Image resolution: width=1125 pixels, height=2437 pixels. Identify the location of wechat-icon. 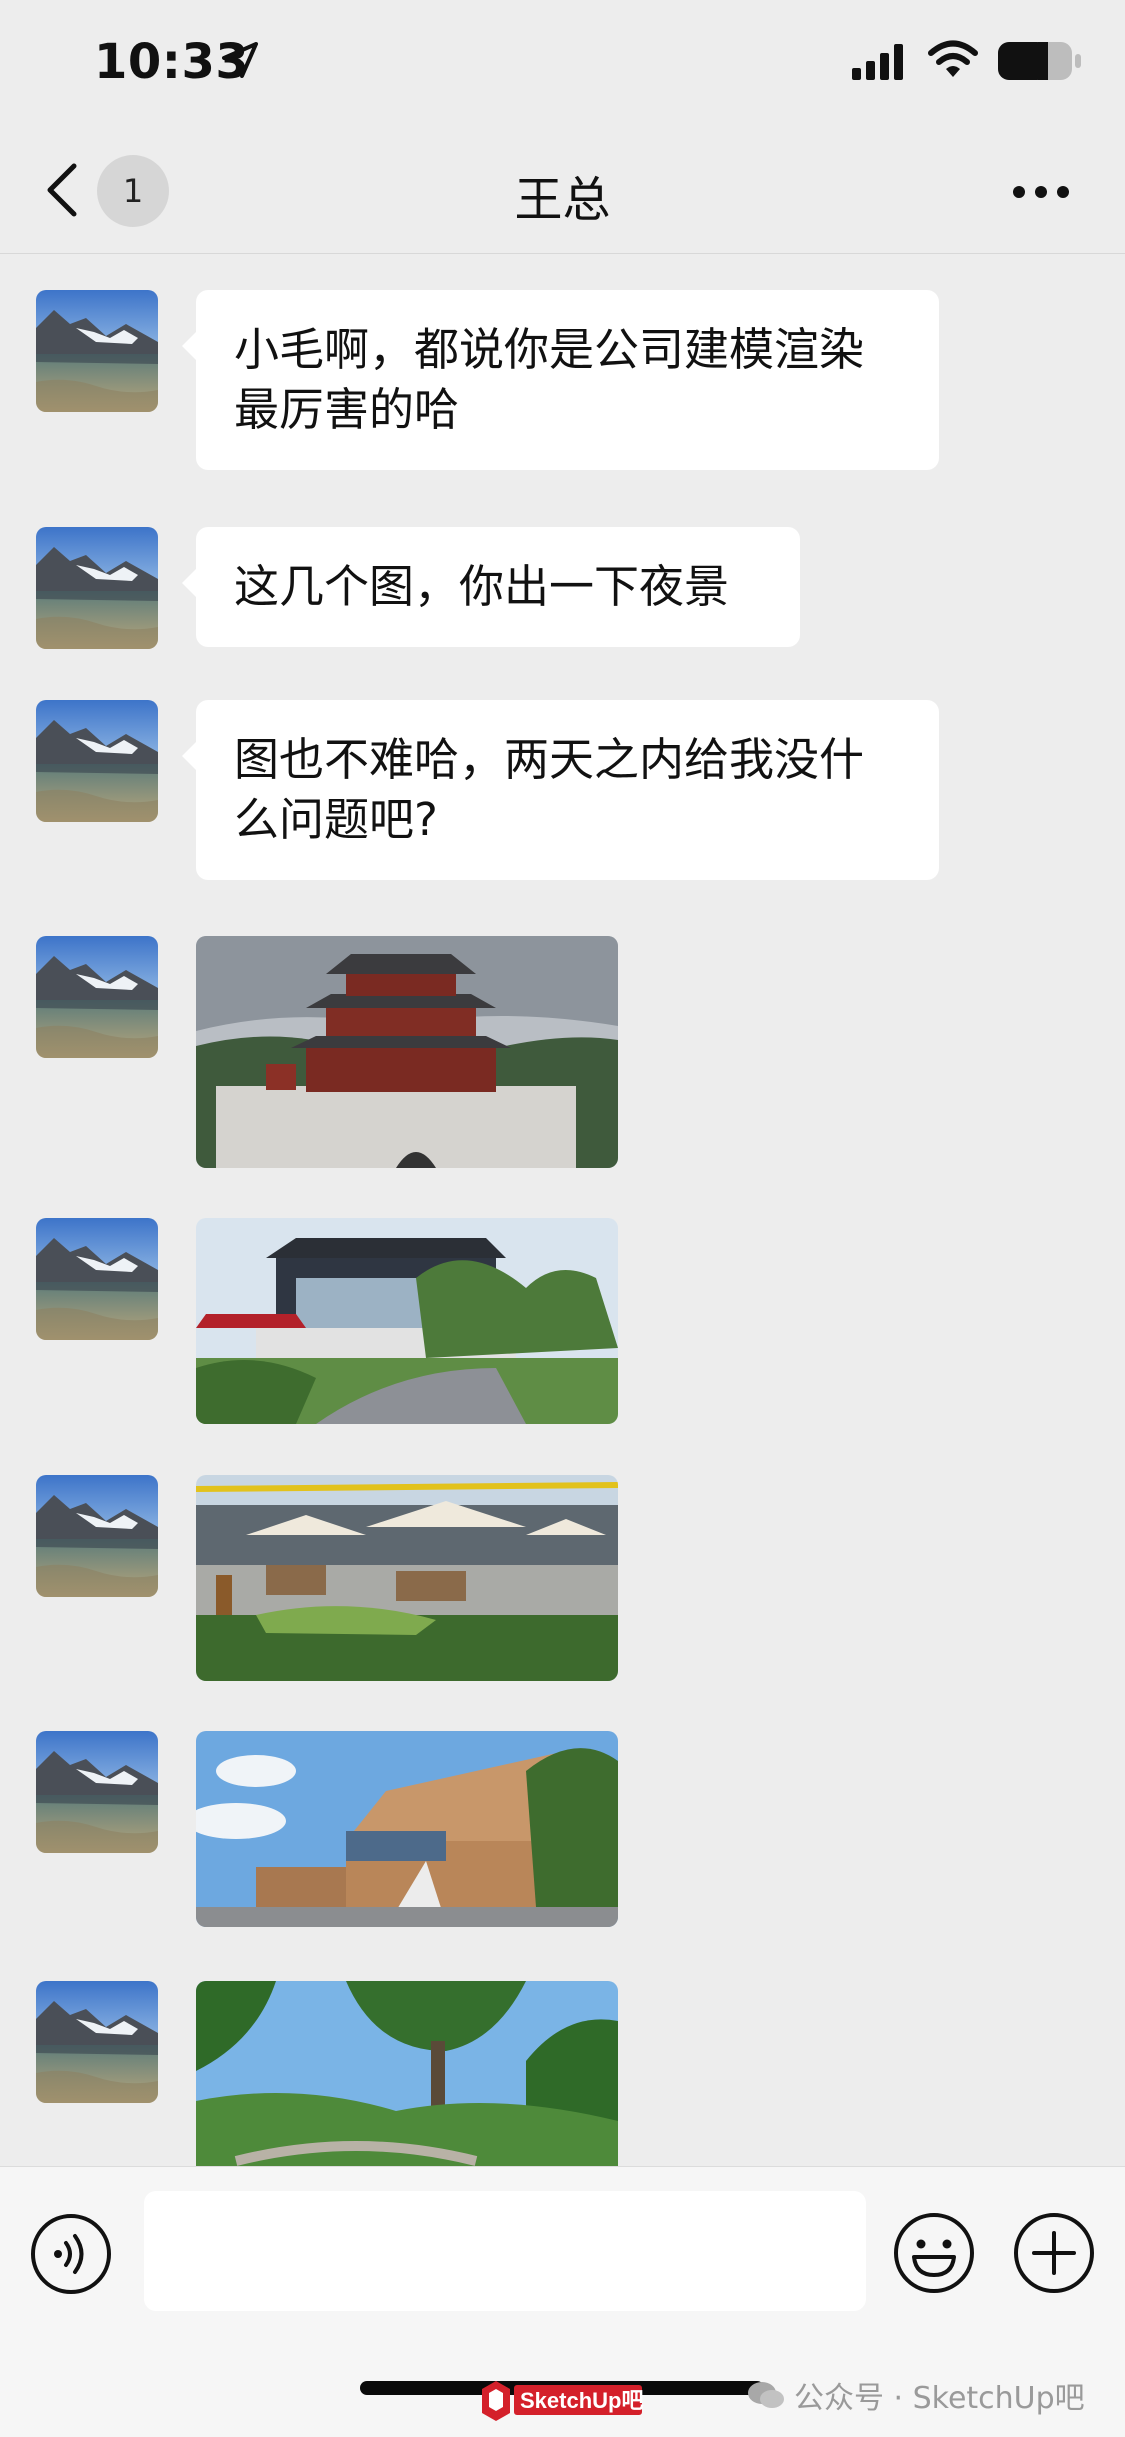
(766, 2395).